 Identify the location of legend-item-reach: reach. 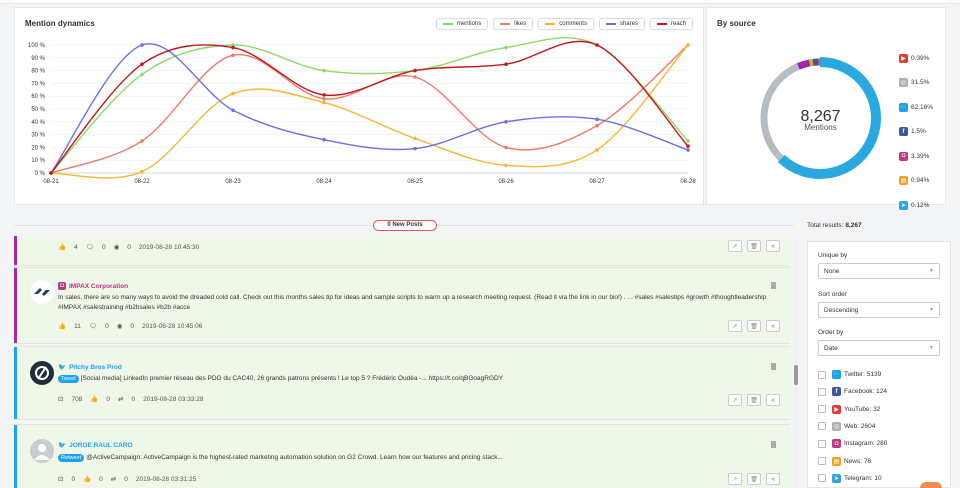
(671, 24).